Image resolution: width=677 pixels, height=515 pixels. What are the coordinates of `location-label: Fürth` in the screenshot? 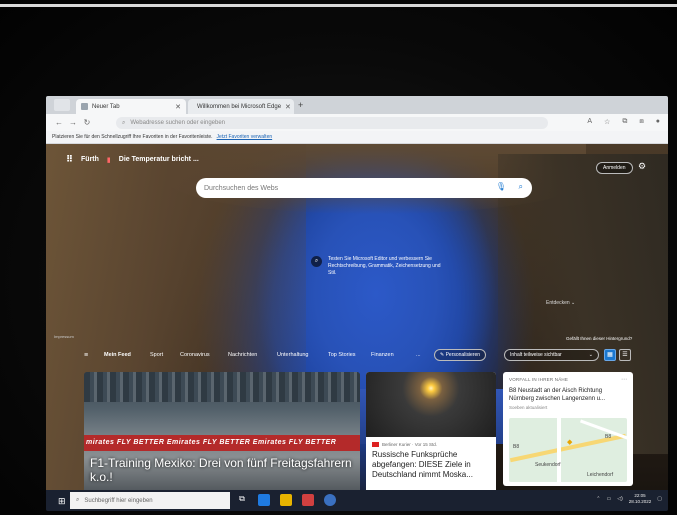 It's located at (90, 159).